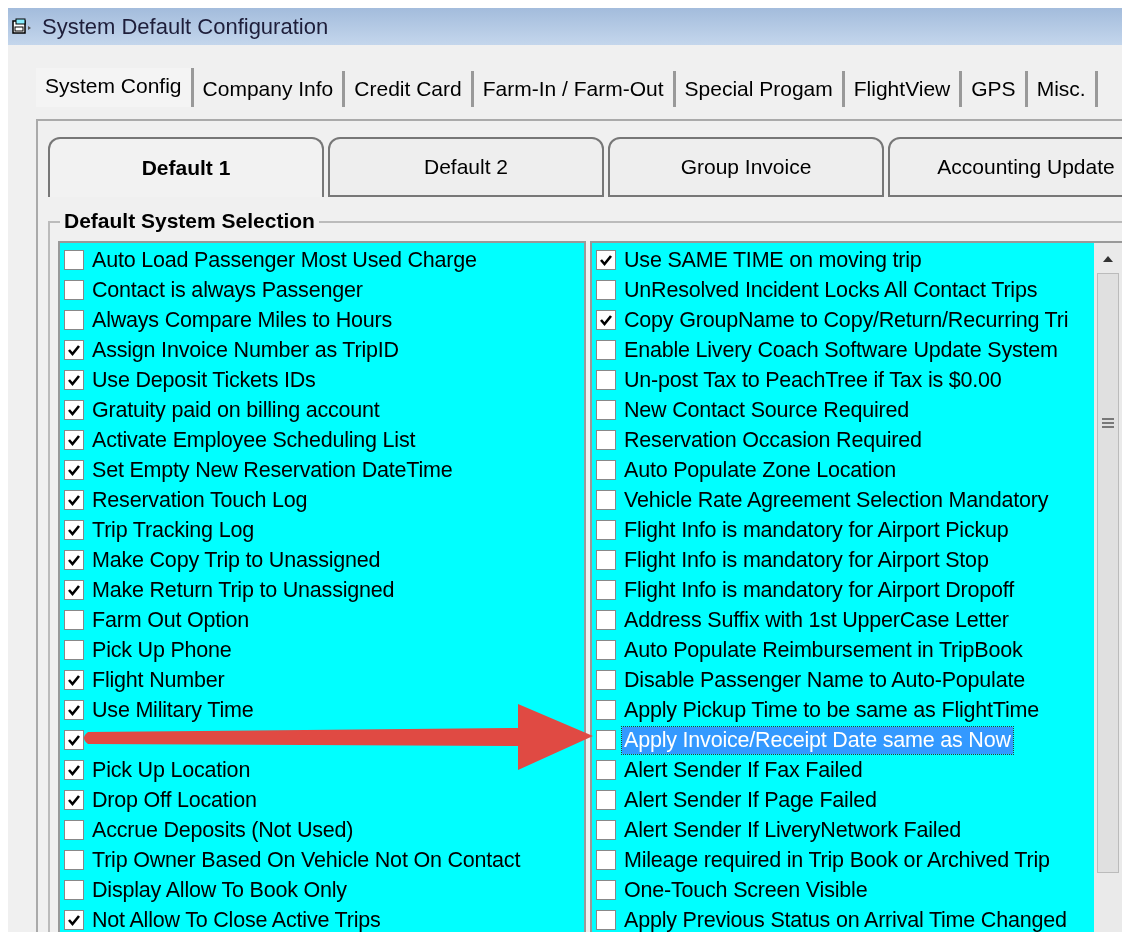  What do you see at coordinates (760, 470) in the screenshot?
I see `checkbox-label: Auto Populate Zone Location` at bounding box center [760, 470].